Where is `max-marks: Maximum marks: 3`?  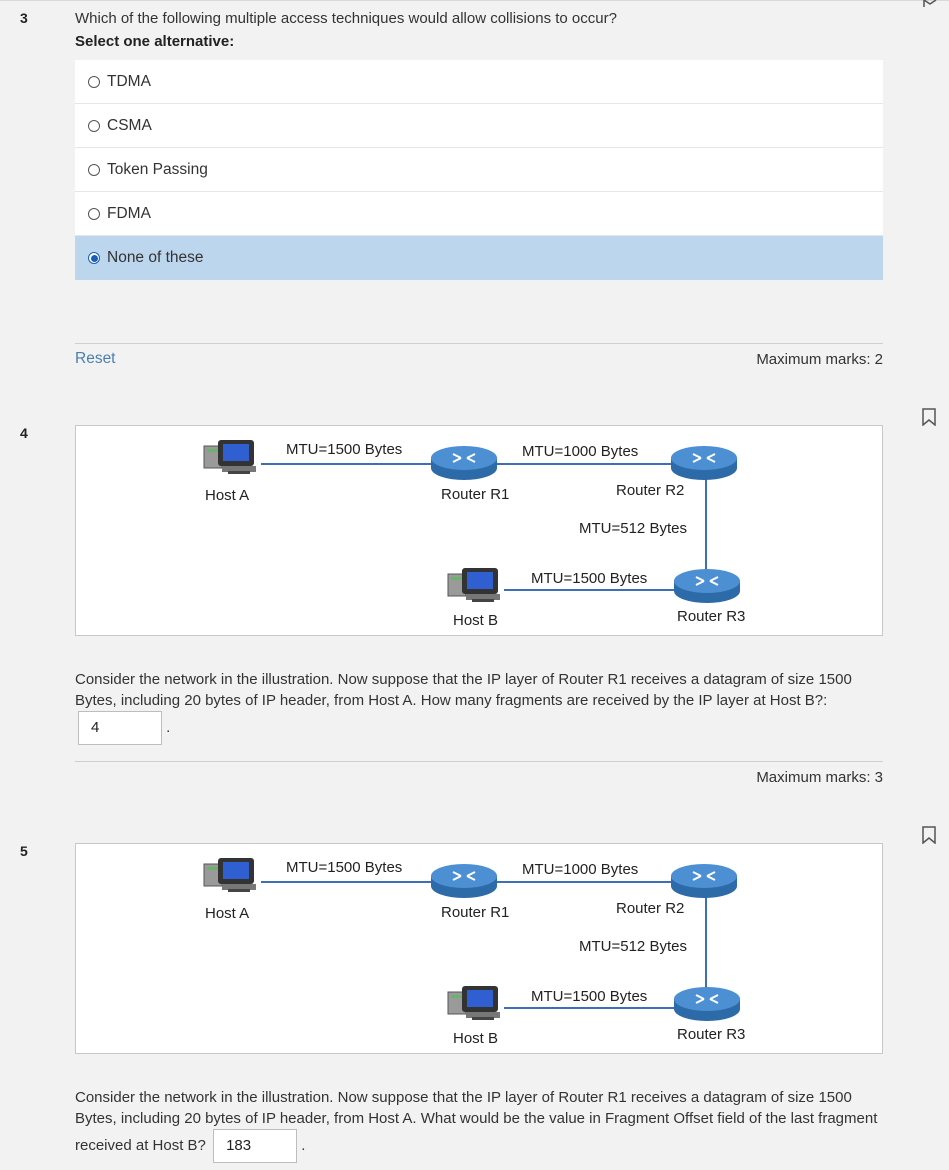 max-marks: Maximum marks: 3 is located at coordinates (819, 777).